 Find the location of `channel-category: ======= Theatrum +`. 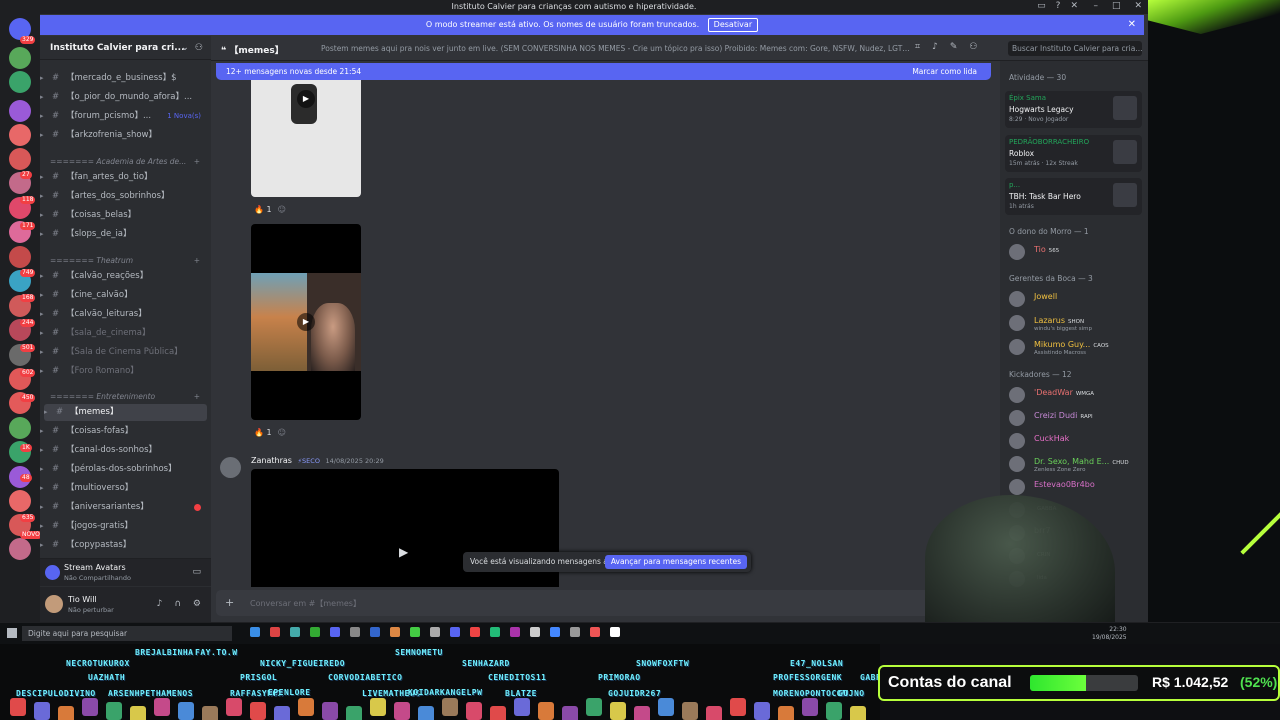

channel-category: ======= Theatrum + is located at coordinates (130, 262).